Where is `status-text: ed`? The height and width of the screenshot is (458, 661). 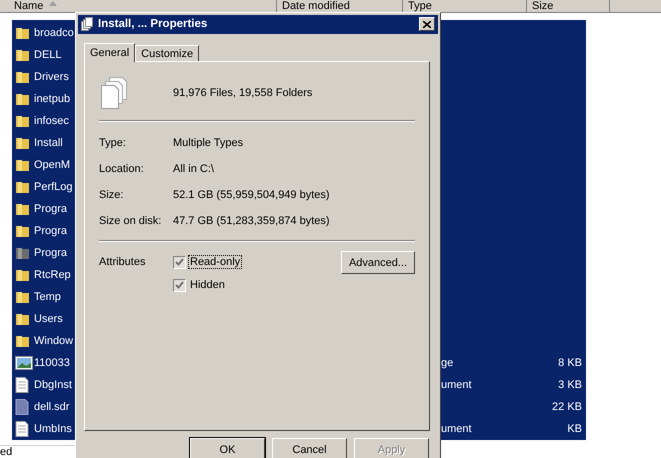
status-text: ed is located at coordinates (37, 451).